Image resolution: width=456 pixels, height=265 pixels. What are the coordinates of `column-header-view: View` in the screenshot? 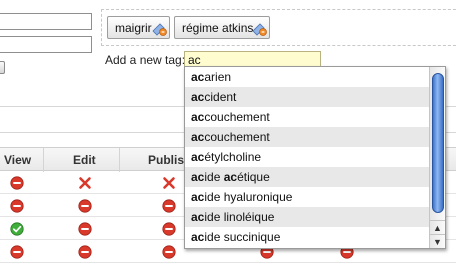 It's located at (18, 160).